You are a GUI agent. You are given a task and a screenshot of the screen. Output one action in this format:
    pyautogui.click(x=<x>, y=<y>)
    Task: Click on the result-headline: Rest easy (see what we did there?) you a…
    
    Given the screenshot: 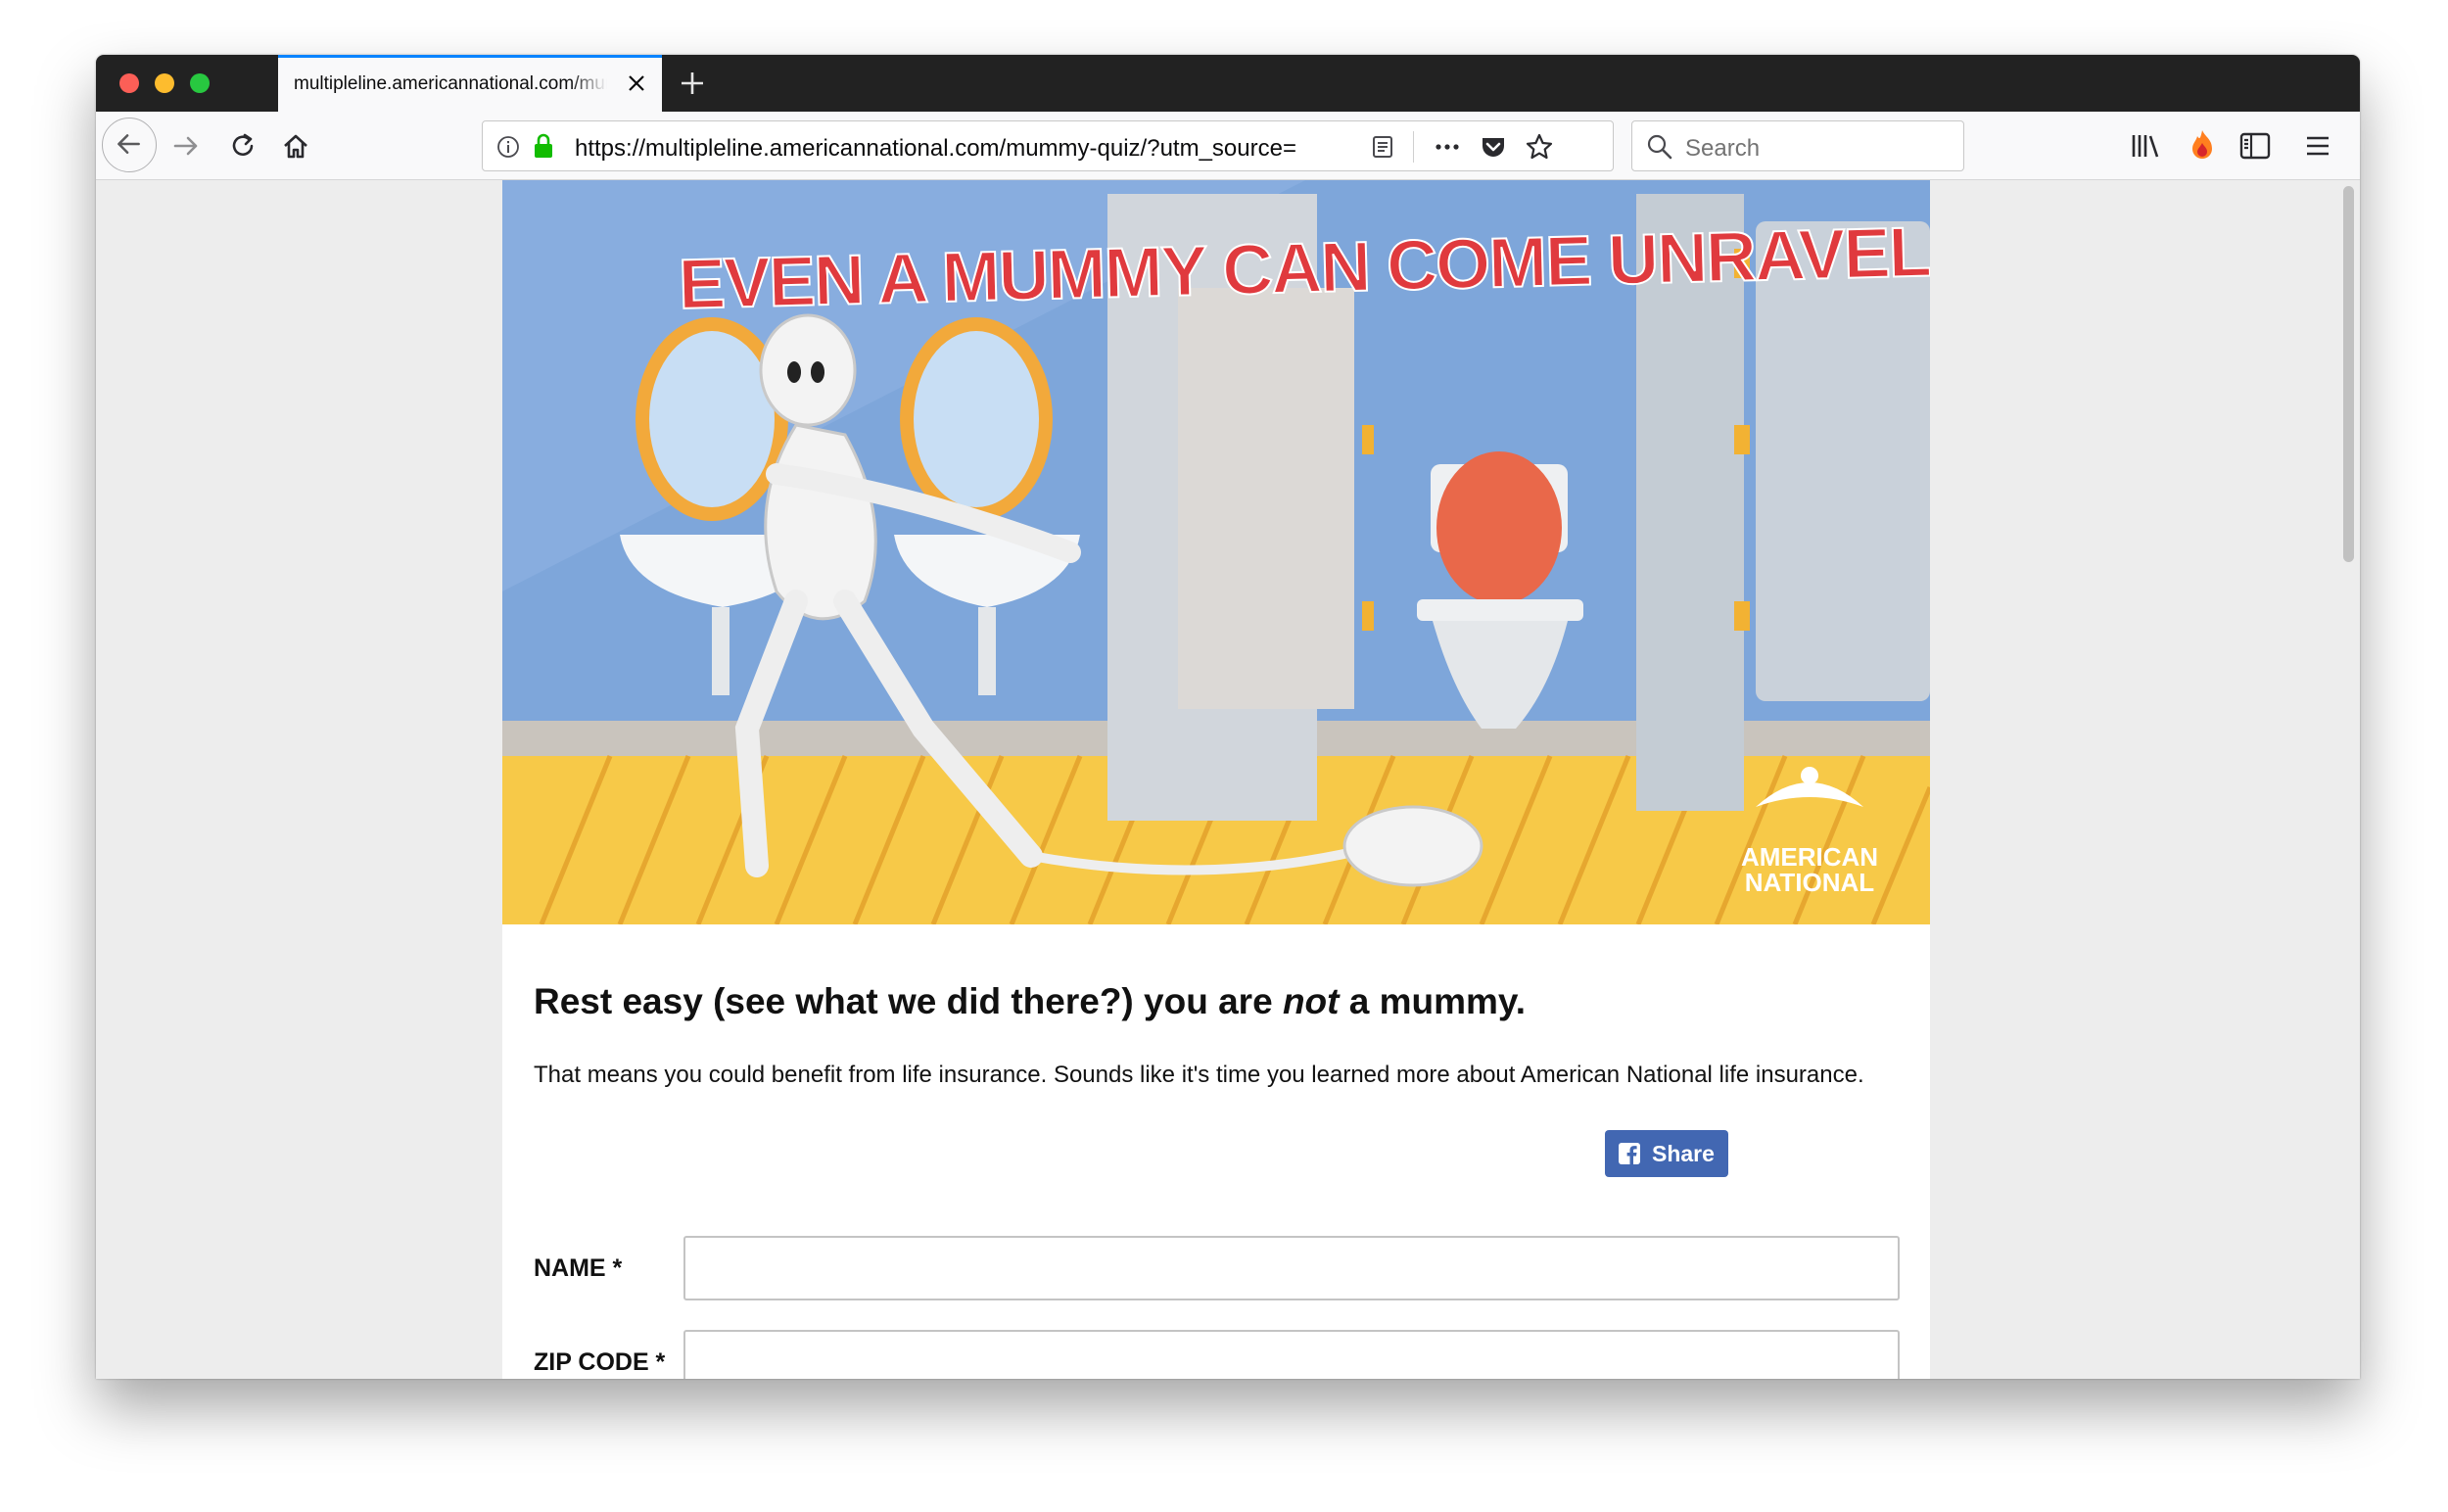 What is the action you would take?
    pyautogui.click(x=1030, y=1001)
    